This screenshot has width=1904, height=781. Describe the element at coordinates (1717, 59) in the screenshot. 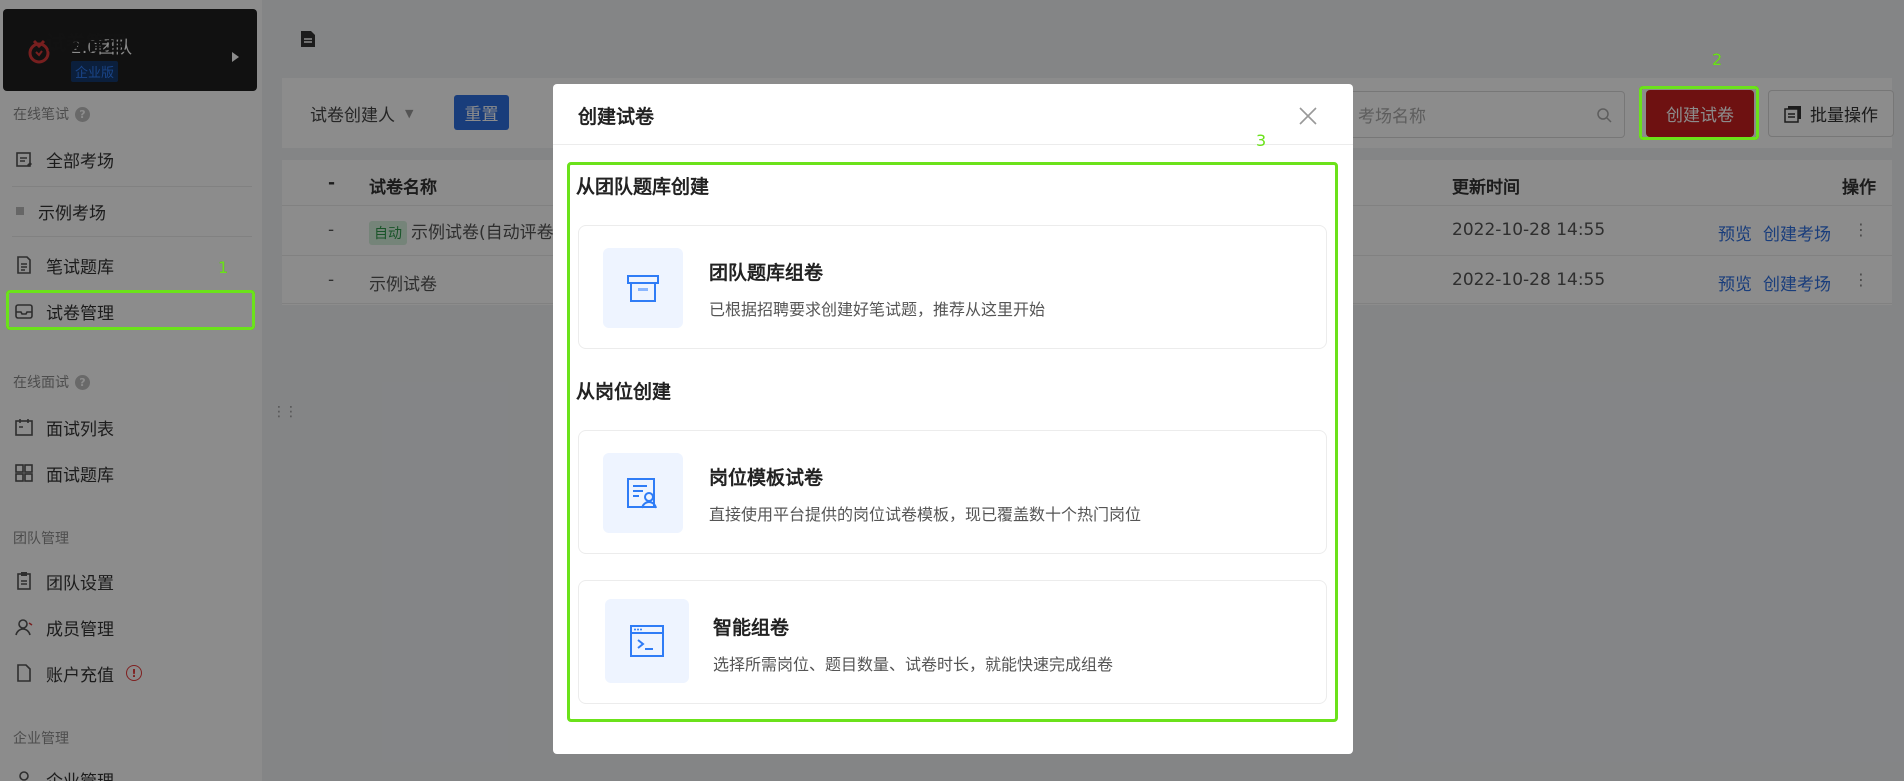

I see `annotation-2-overlay: 2` at that location.